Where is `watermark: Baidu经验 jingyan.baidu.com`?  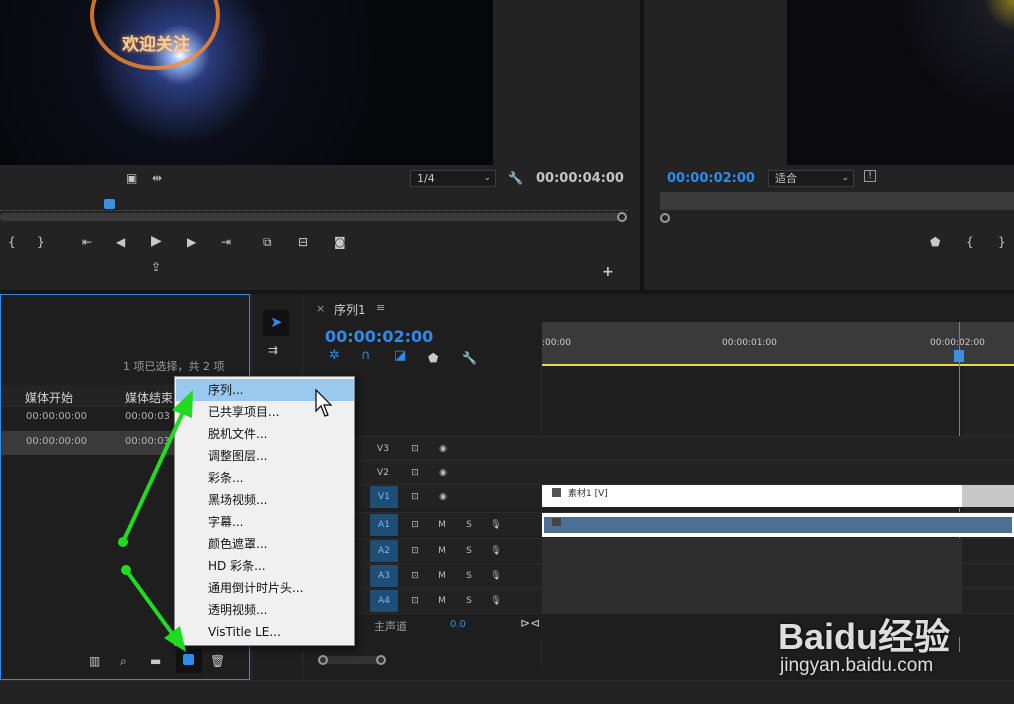
watermark: Baidu经验 jingyan.baidu.com is located at coordinates (893, 645).